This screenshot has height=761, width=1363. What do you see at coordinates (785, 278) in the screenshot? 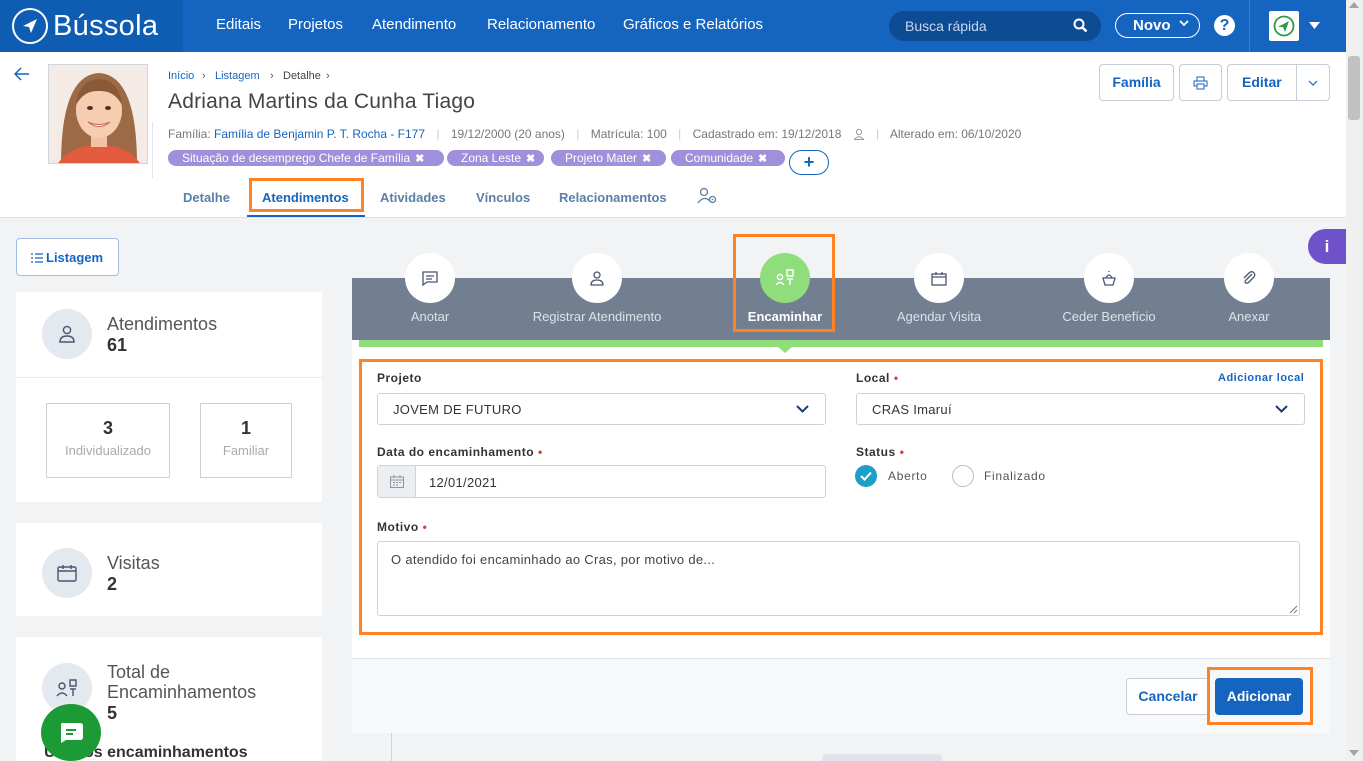
I see `encaminhar-action-icon` at bounding box center [785, 278].